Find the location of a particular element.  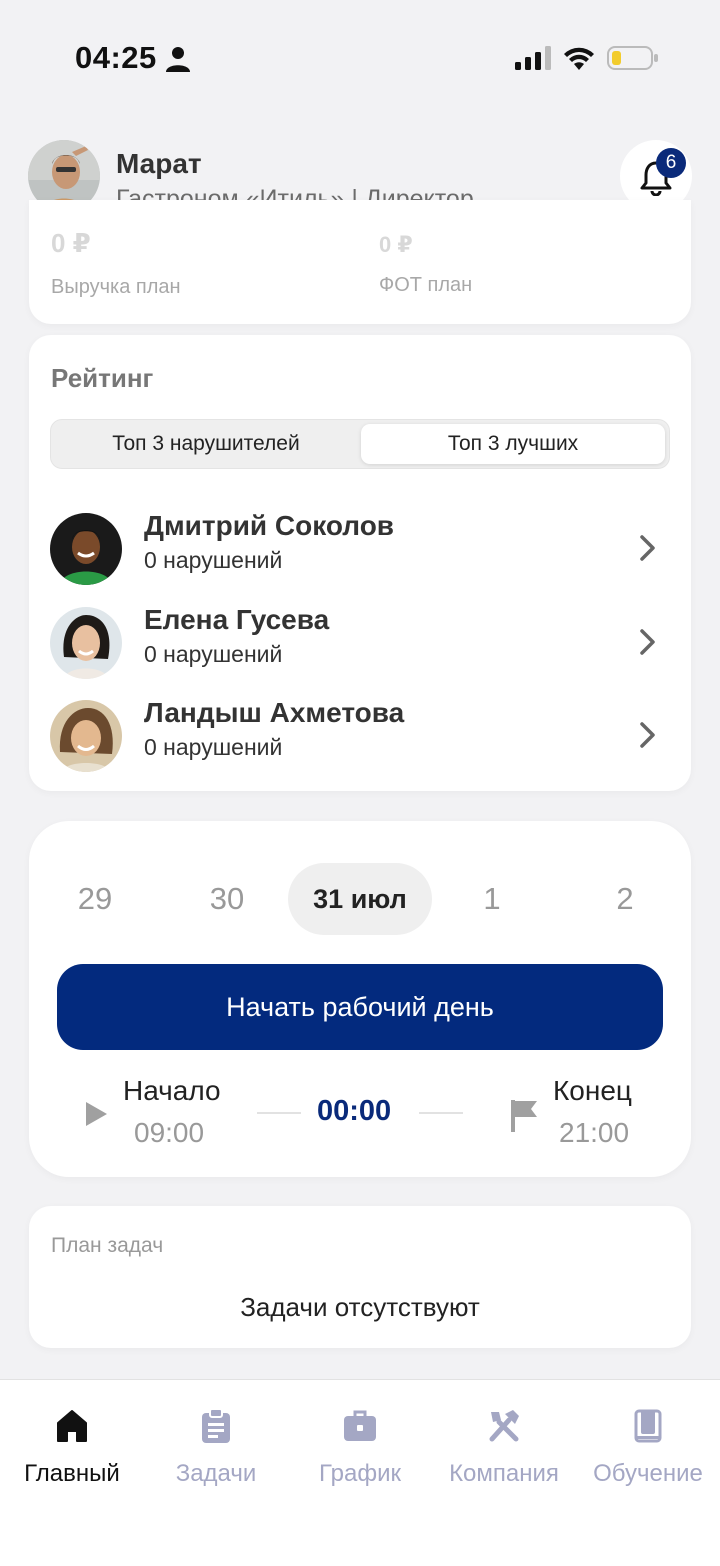

payroll-plan-value: 0 ₽ is located at coordinates (396, 244).